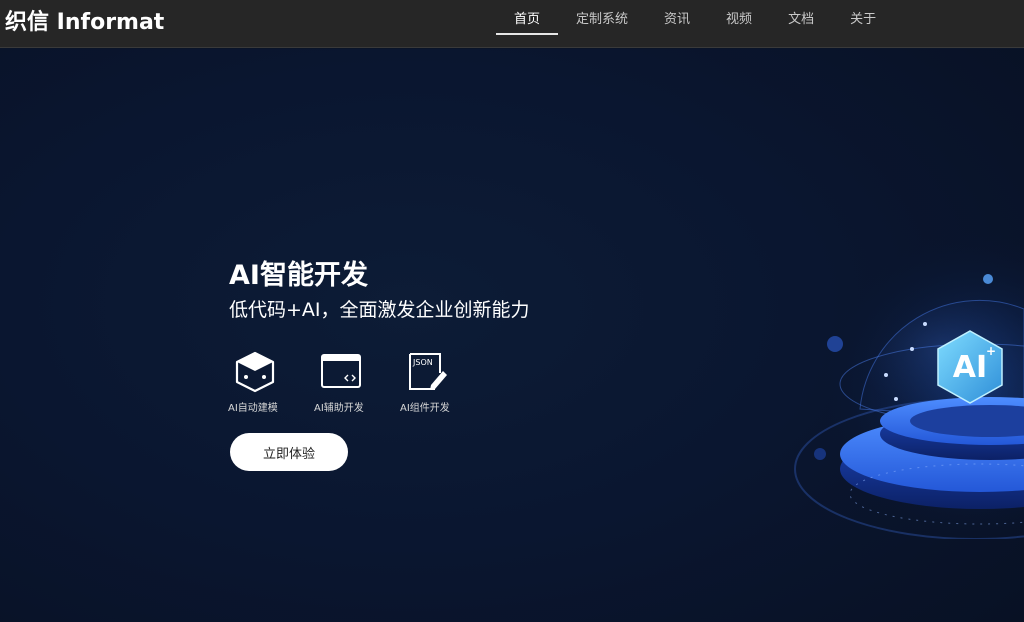 This screenshot has height=622, width=1024. I want to click on feature-ai-component: JSON AI组件开发, so click(443, 382).